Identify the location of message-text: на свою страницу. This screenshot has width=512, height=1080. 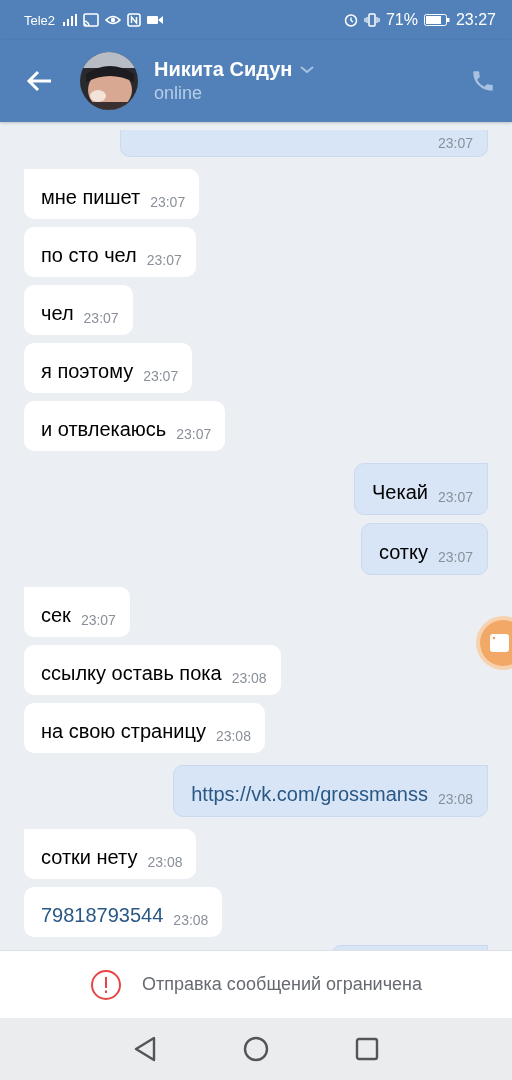
(123, 731).